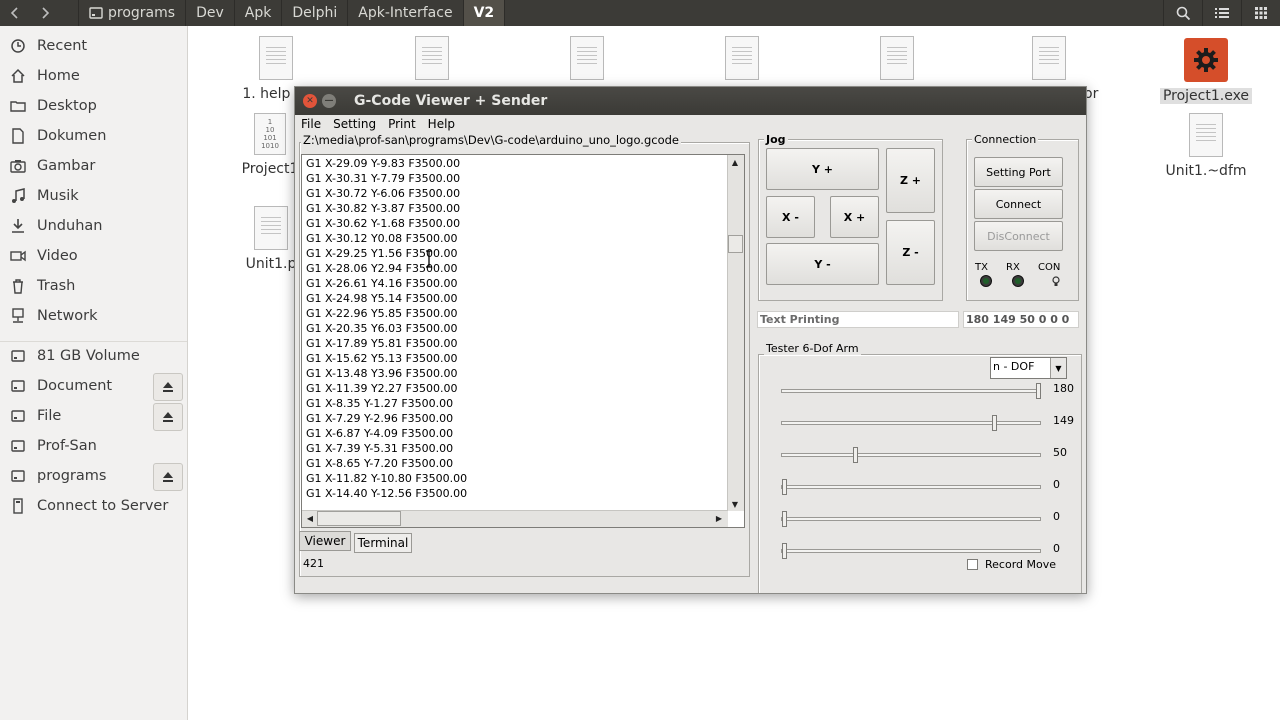  Describe the element at coordinates (822, 264) in the screenshot. I see `y-minus-button: Y -` at that location.